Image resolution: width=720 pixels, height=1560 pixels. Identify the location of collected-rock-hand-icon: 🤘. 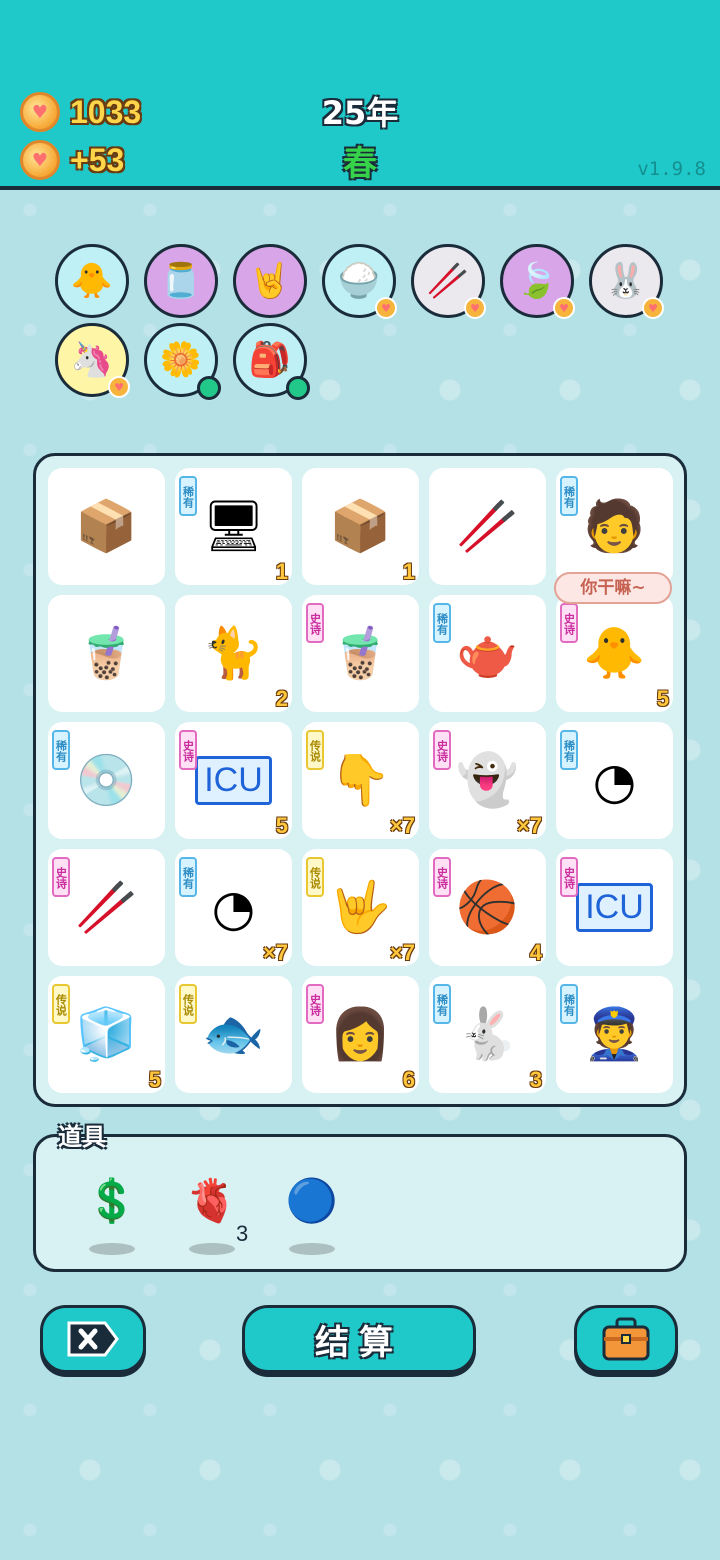
(270, 281).